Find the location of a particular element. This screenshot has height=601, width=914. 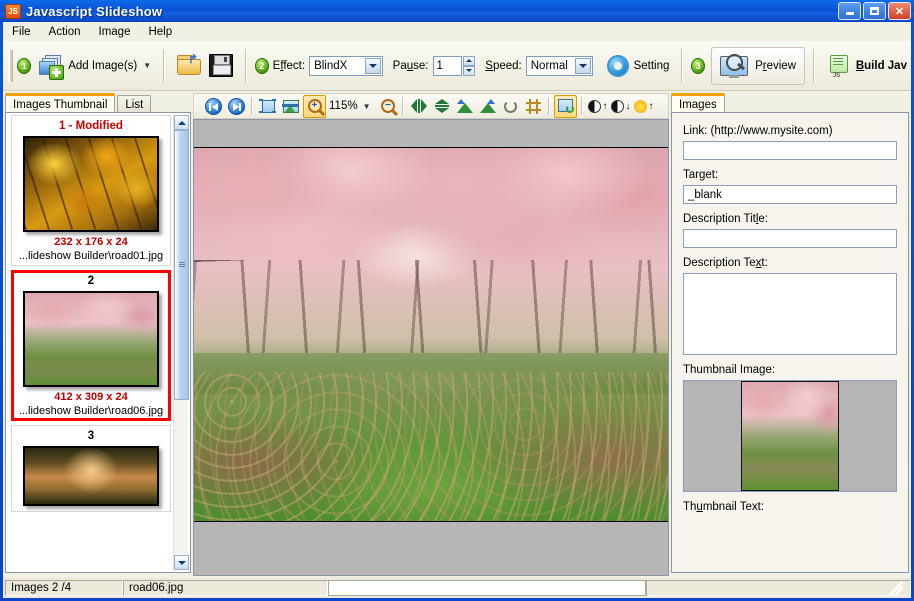

resize-icon is located at coordinates (565, 106).